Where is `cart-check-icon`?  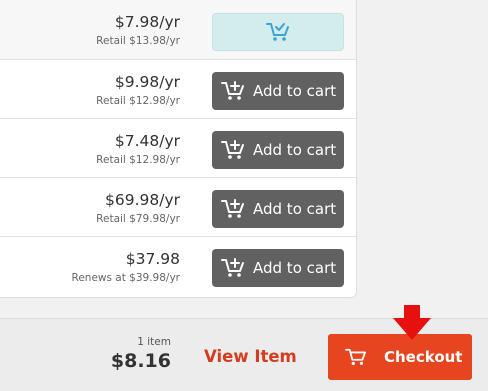
cart-check-icon is located at coordinates (277, 32).